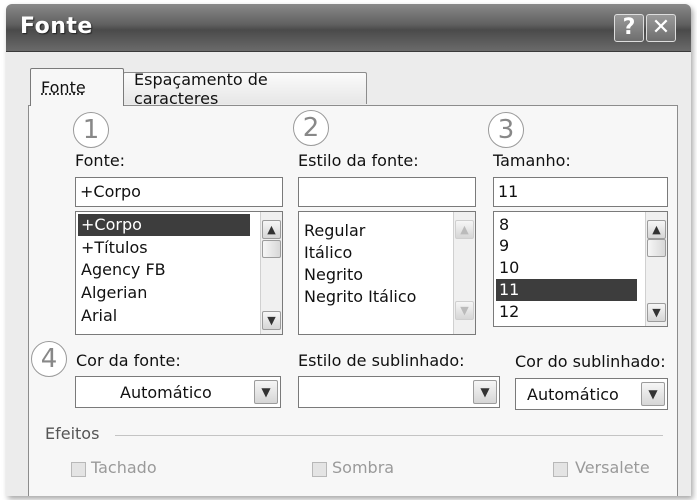 Image resolution: width=697 pixels, height=500 pixels. What do you see at coordinates (124, 467) in the screenshot?
I see `strikethrough-label: Tachado` at bounding box center [124, 467].